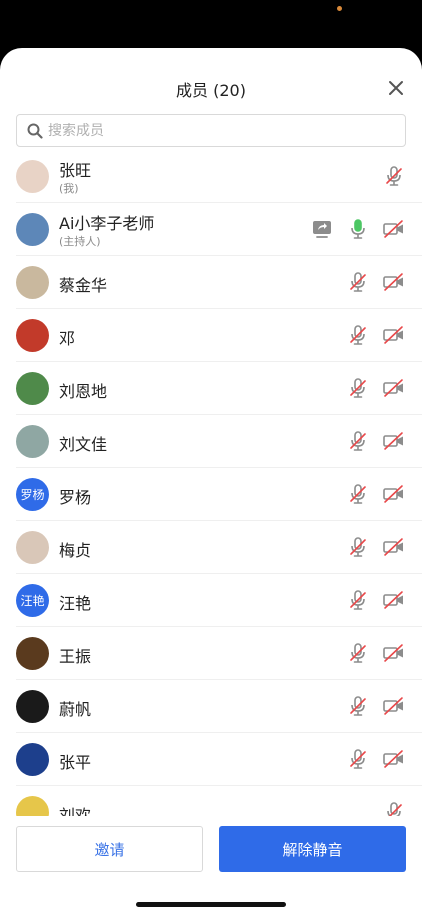  What do you see at coordinates (75, 709) in the screenshot?
I see `member-name: 蔚帆` at bounding box center [75, 709].